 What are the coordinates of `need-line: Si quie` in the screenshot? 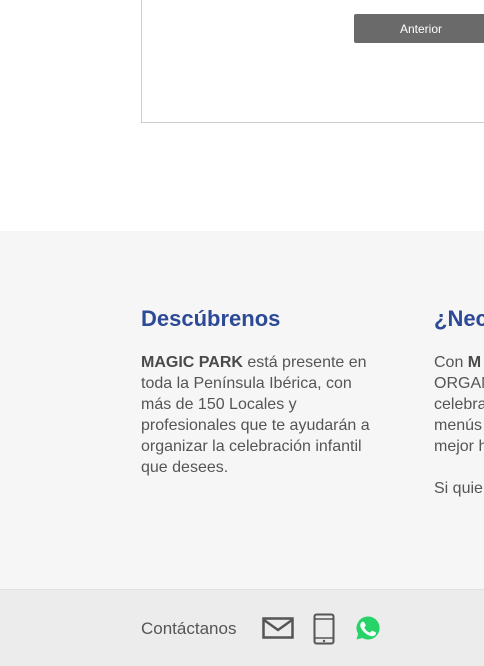 It's located at (458, 488).